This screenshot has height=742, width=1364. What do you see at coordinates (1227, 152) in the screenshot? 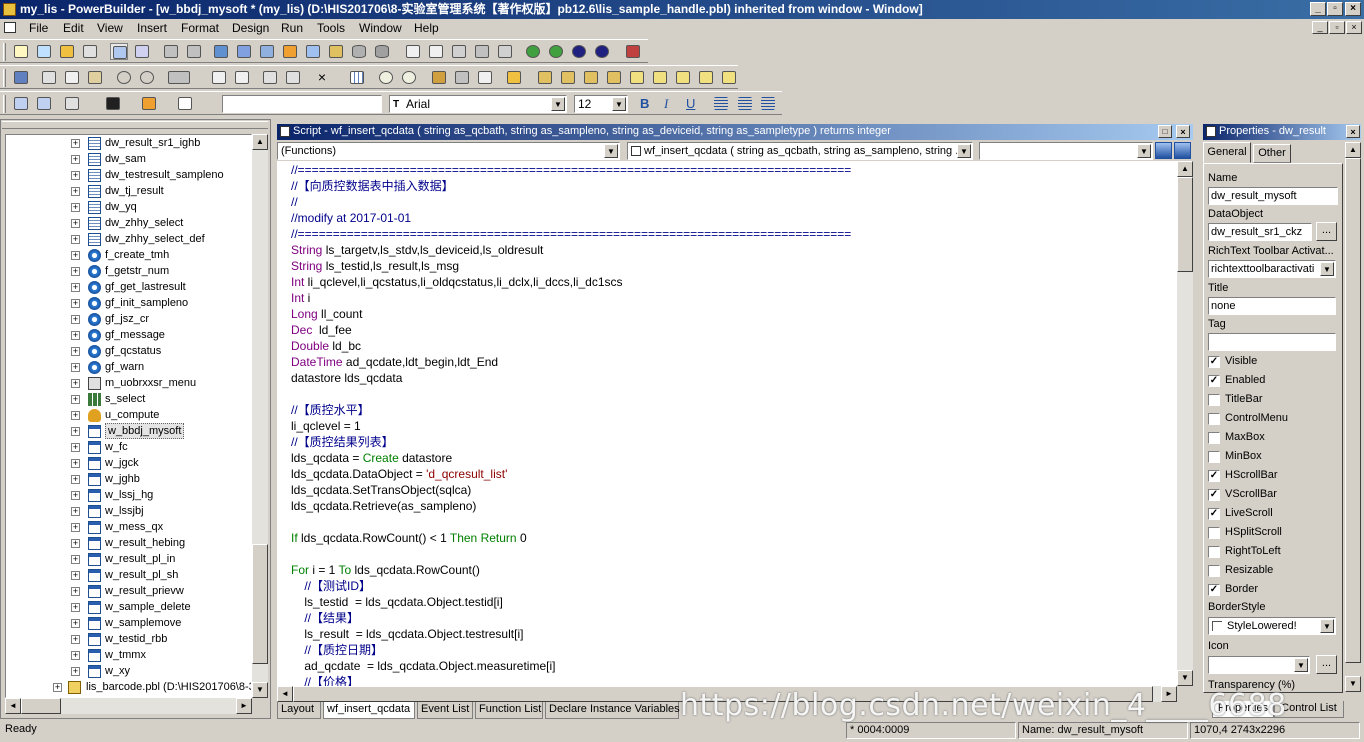
I see `tab-general: General` at bounding box center [1227, 152].